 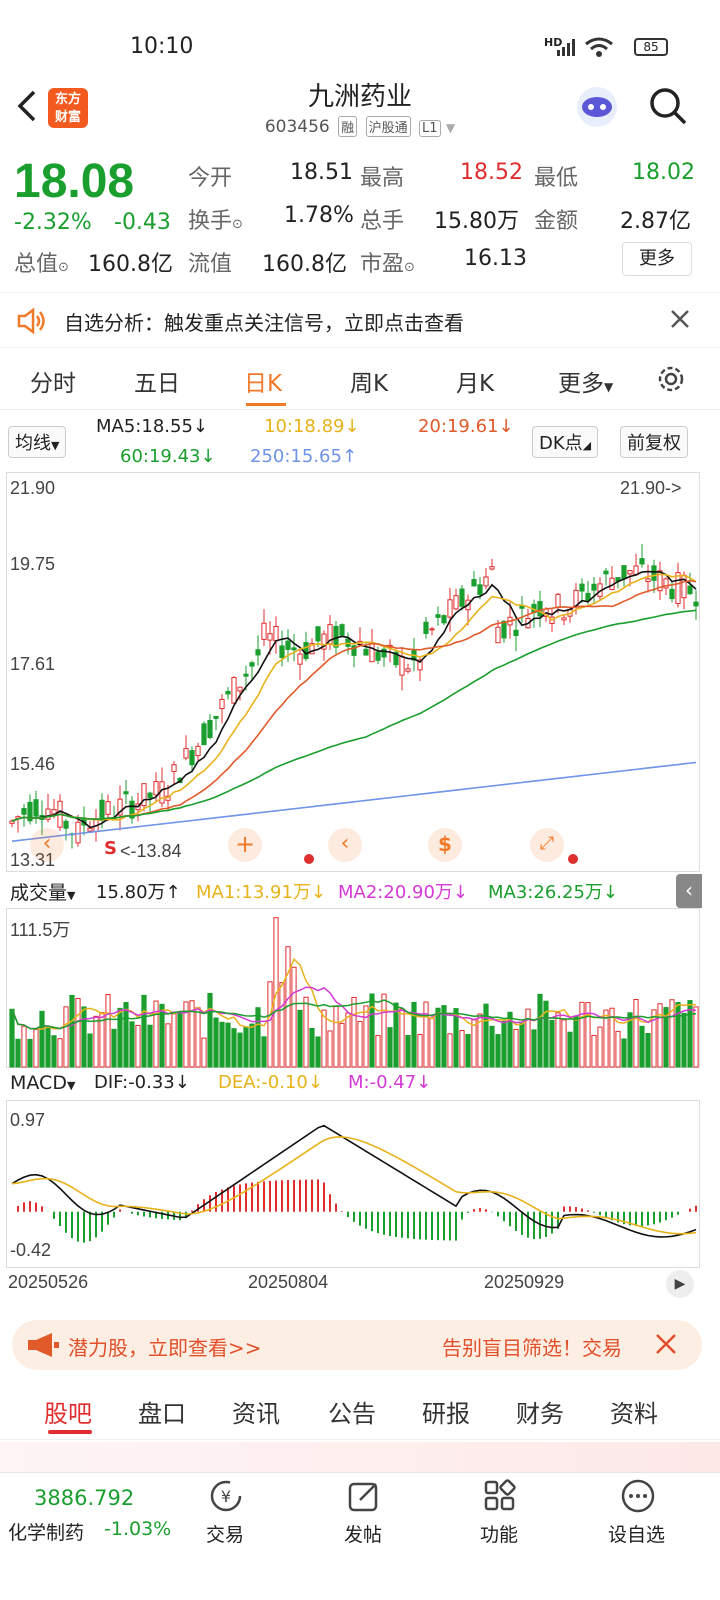 What do you see at coordinates (364, 1518) in the screenshot?
I see `post-button: 发帖` at bounding box center [364, 1518].